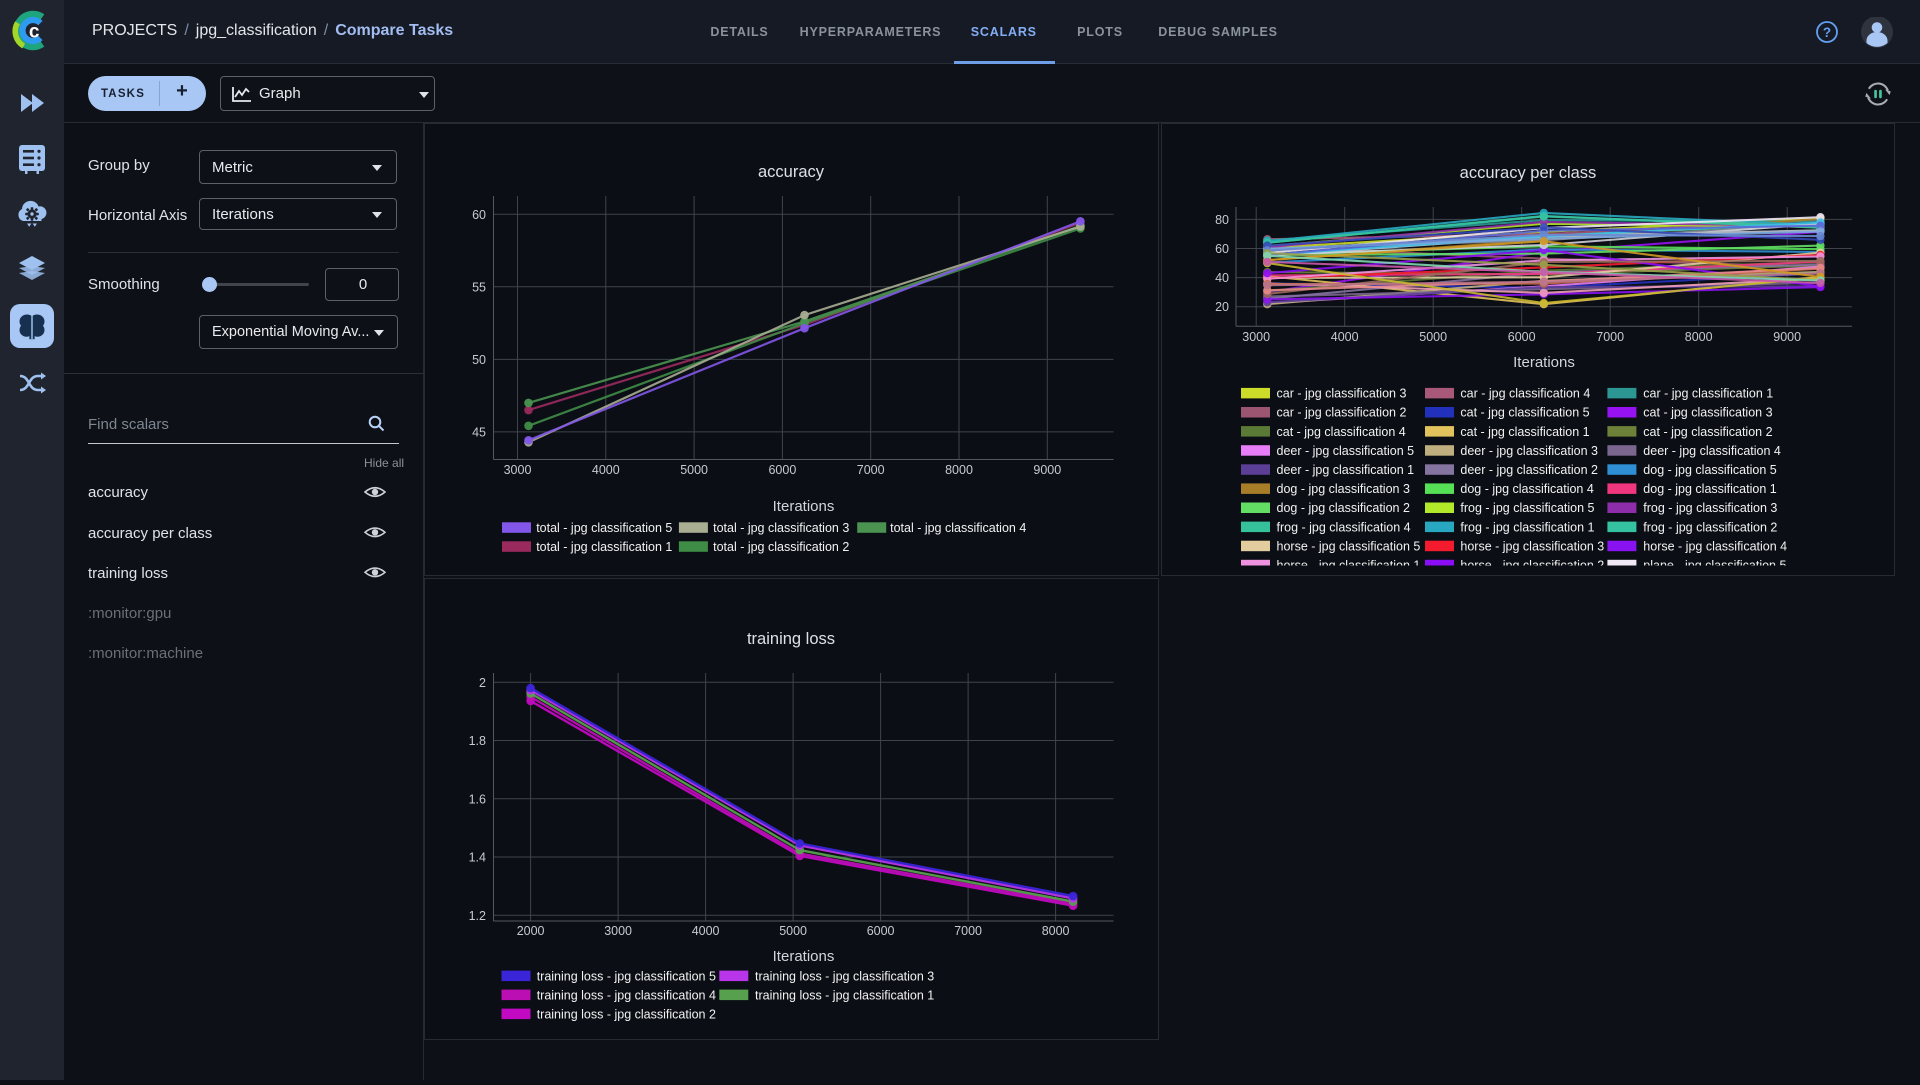 The width and height of the screenshot is (1920, 1085). Describe the element at coordinates (1346, 451) in the screenshot. I see `svg-text: deer - jpg classification 5` at that location.